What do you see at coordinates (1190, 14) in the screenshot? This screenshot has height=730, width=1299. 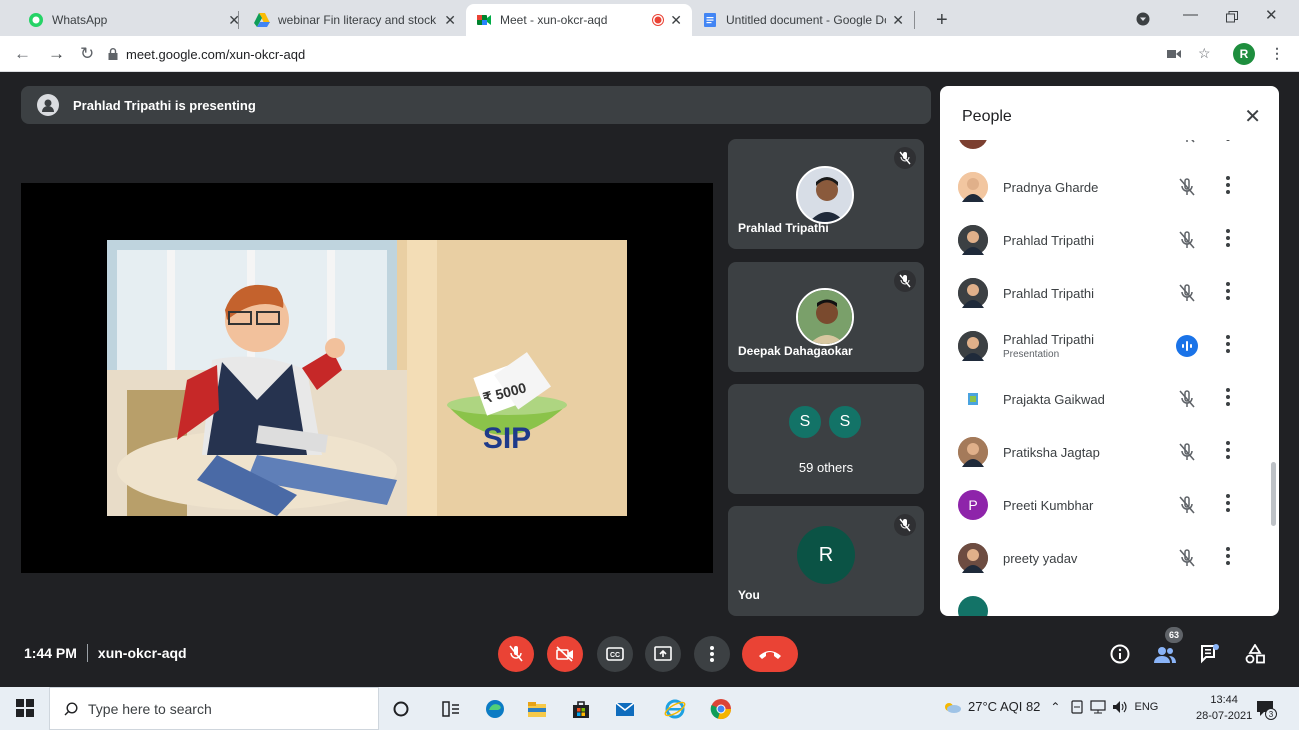 I see `minimize-icon: —` at bounding box center [1190, 14].